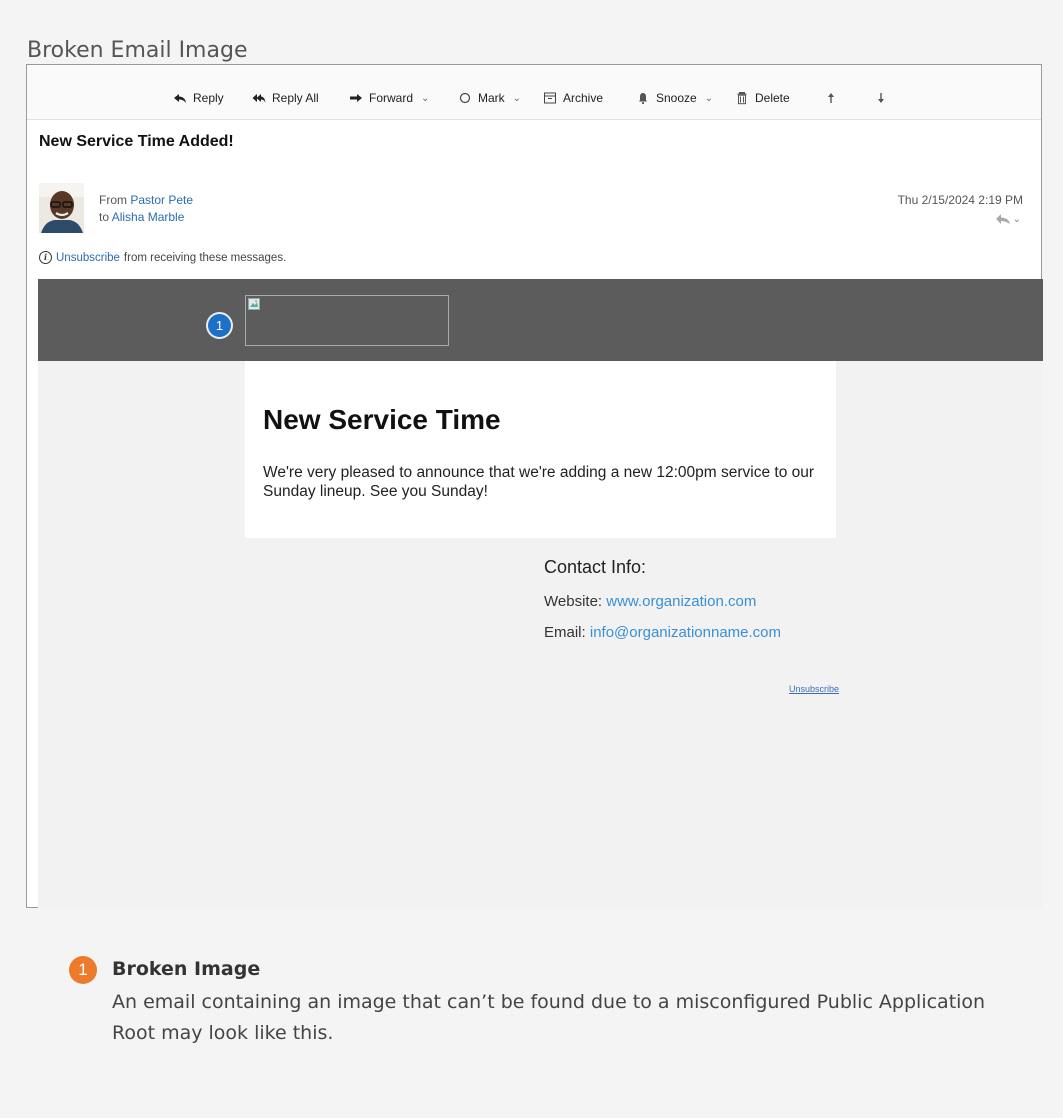 The image size is (1063, 1118). I want to click on email-heading: New Service Time, so click(382, 419).